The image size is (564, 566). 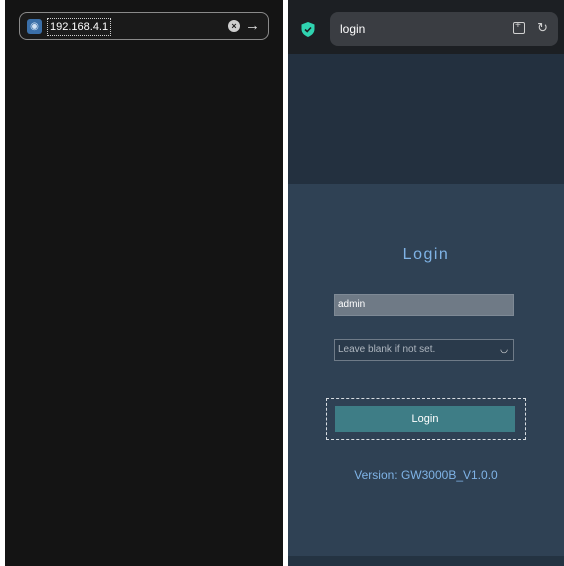 I want to click on page-footer, so click(x=426, y=561).